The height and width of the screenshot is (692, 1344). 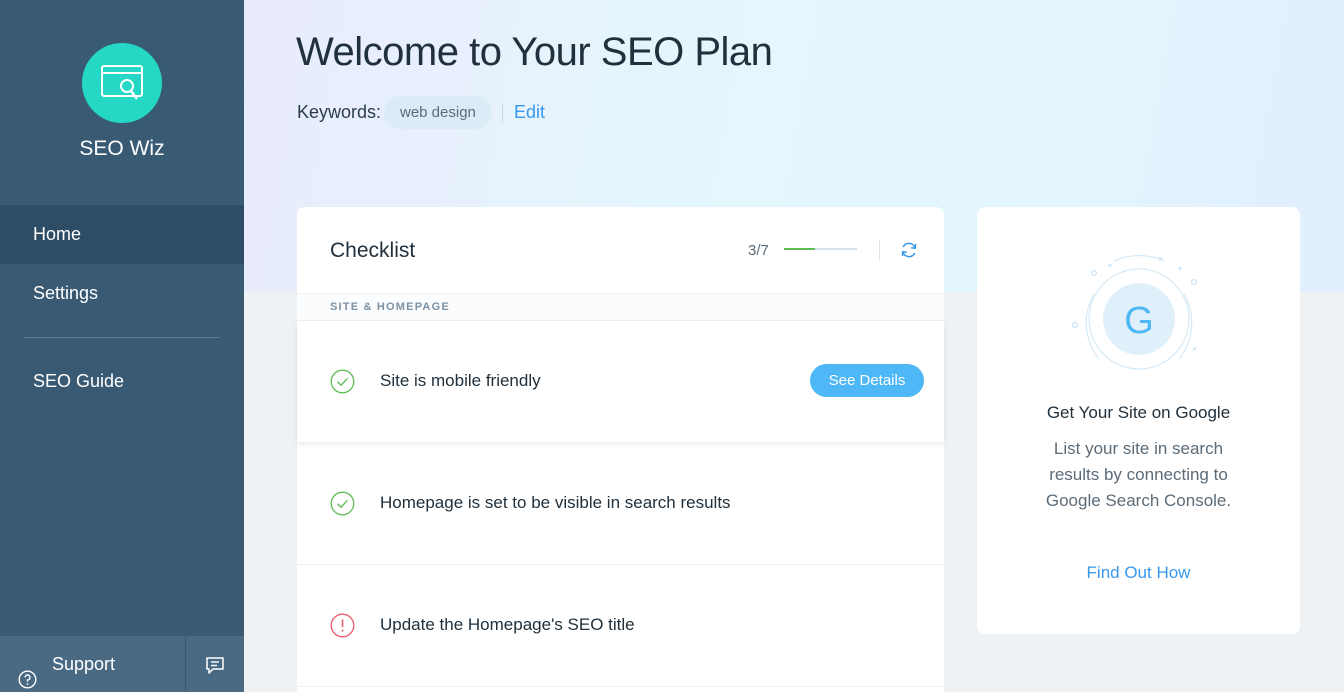 I want to click on chat-icon, so click(x=215, y=665).